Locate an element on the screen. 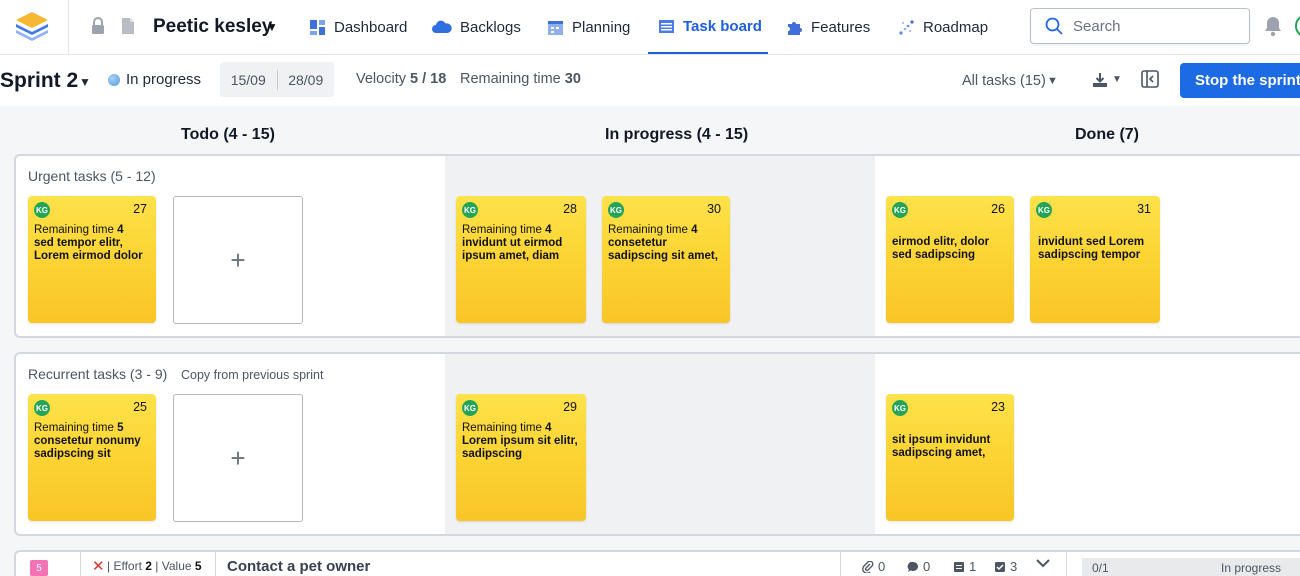 This screenshot has height=576, width=1300. column-header-todo: Todo (4 - 15) is located at coordinates (228, 134).